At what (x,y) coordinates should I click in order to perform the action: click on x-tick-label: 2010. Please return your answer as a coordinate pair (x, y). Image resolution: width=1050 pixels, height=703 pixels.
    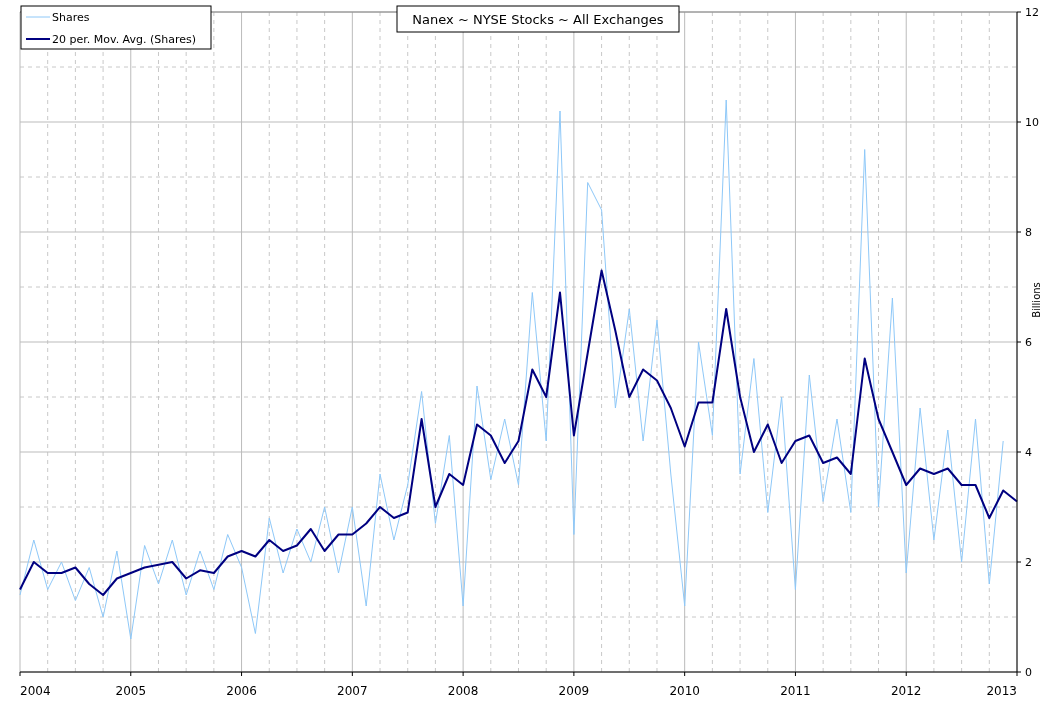
    Looking at the image, I should click on (684, 691).